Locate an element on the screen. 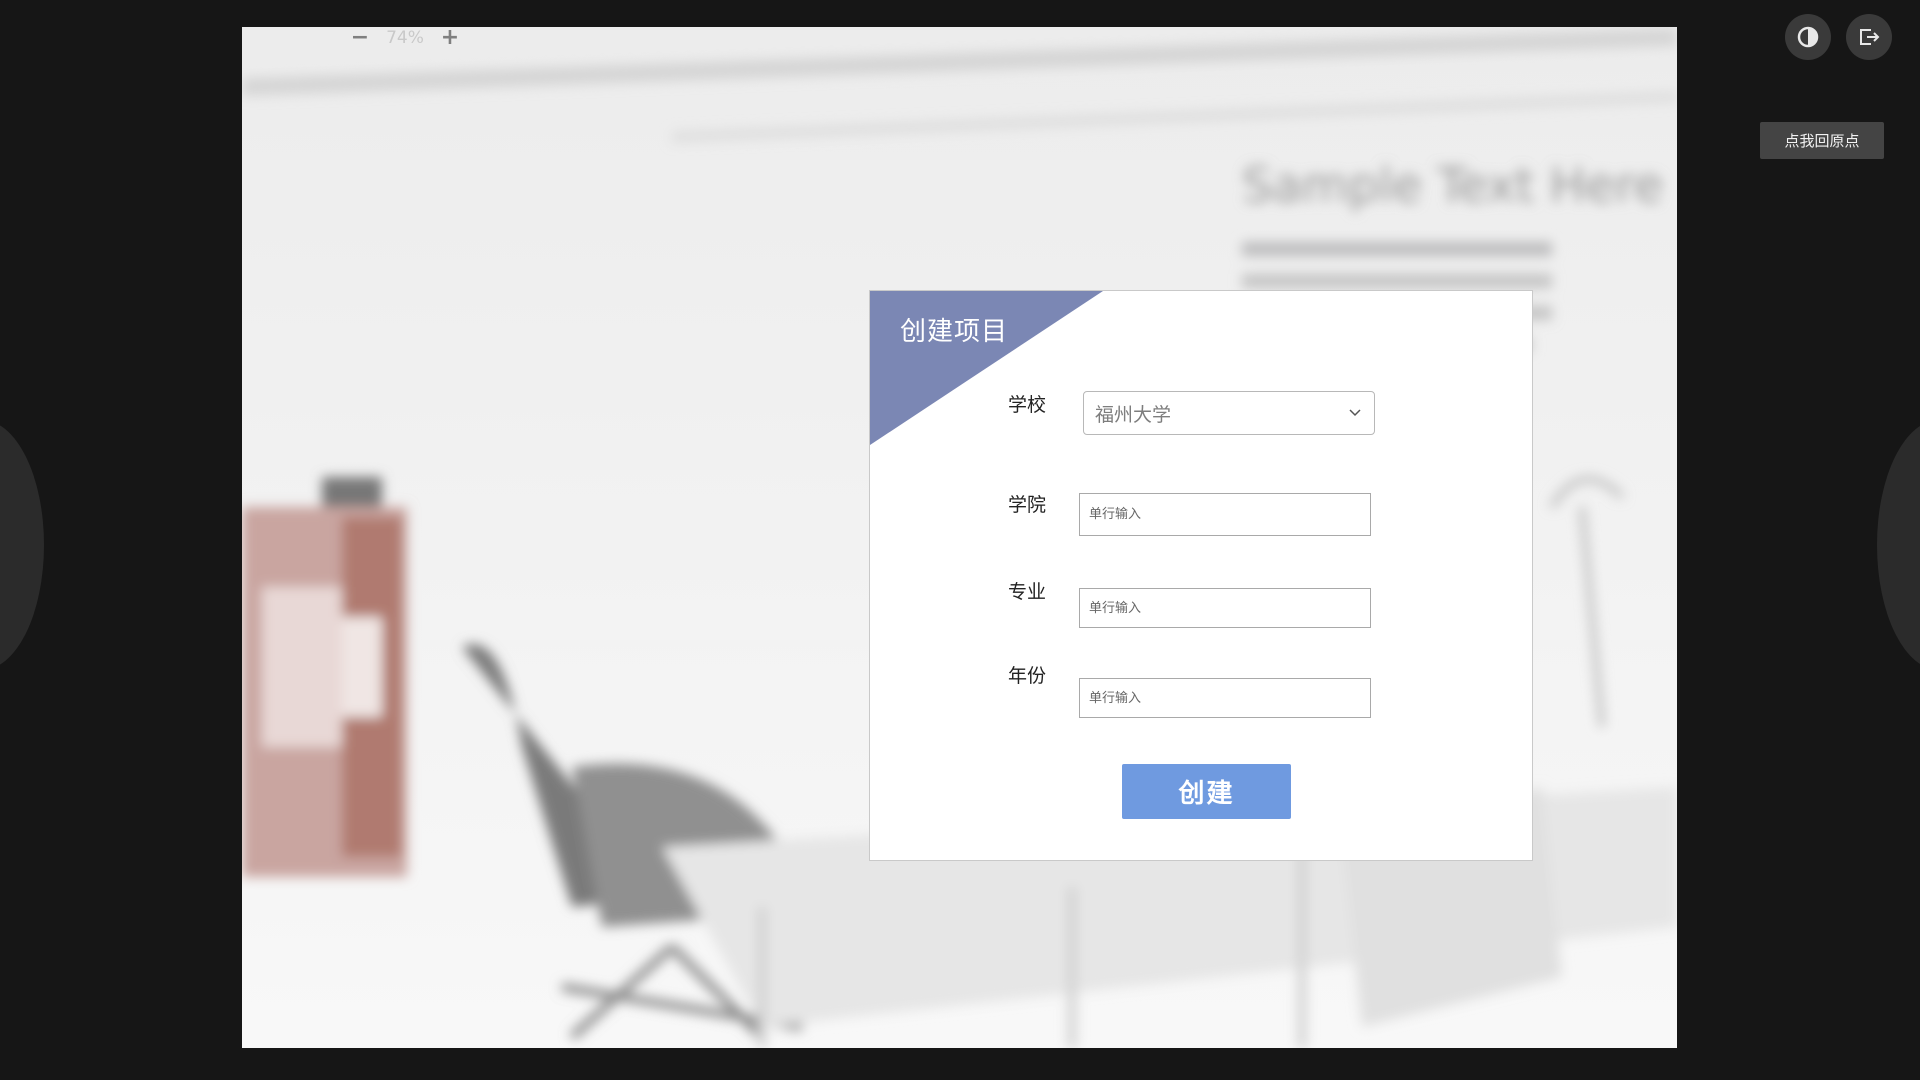 This screenshot has height=1080, width=1920. zoom-controls: − 74% + is located at coordinates (405, 38).